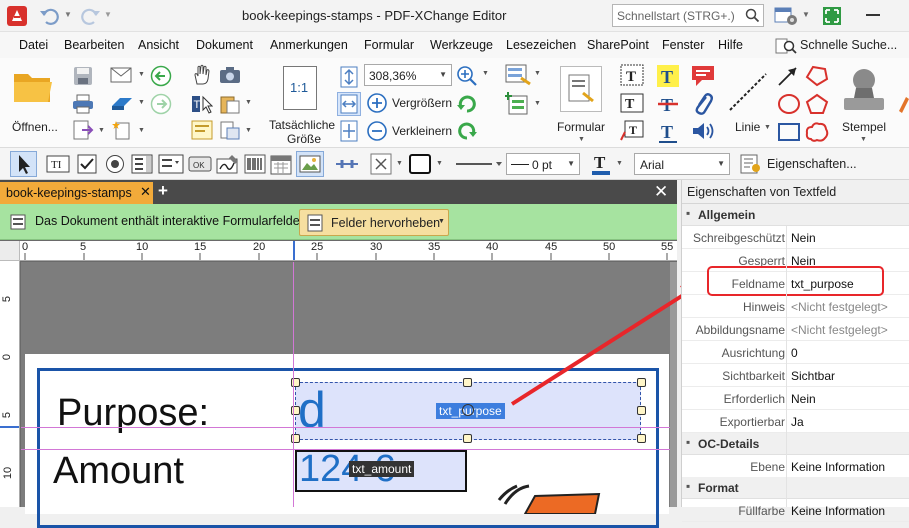  What do you see at coordinates (467, 132) in the screenshot?
I see `rotate-counterclockwise-icon` at bounding box center [467, 132].